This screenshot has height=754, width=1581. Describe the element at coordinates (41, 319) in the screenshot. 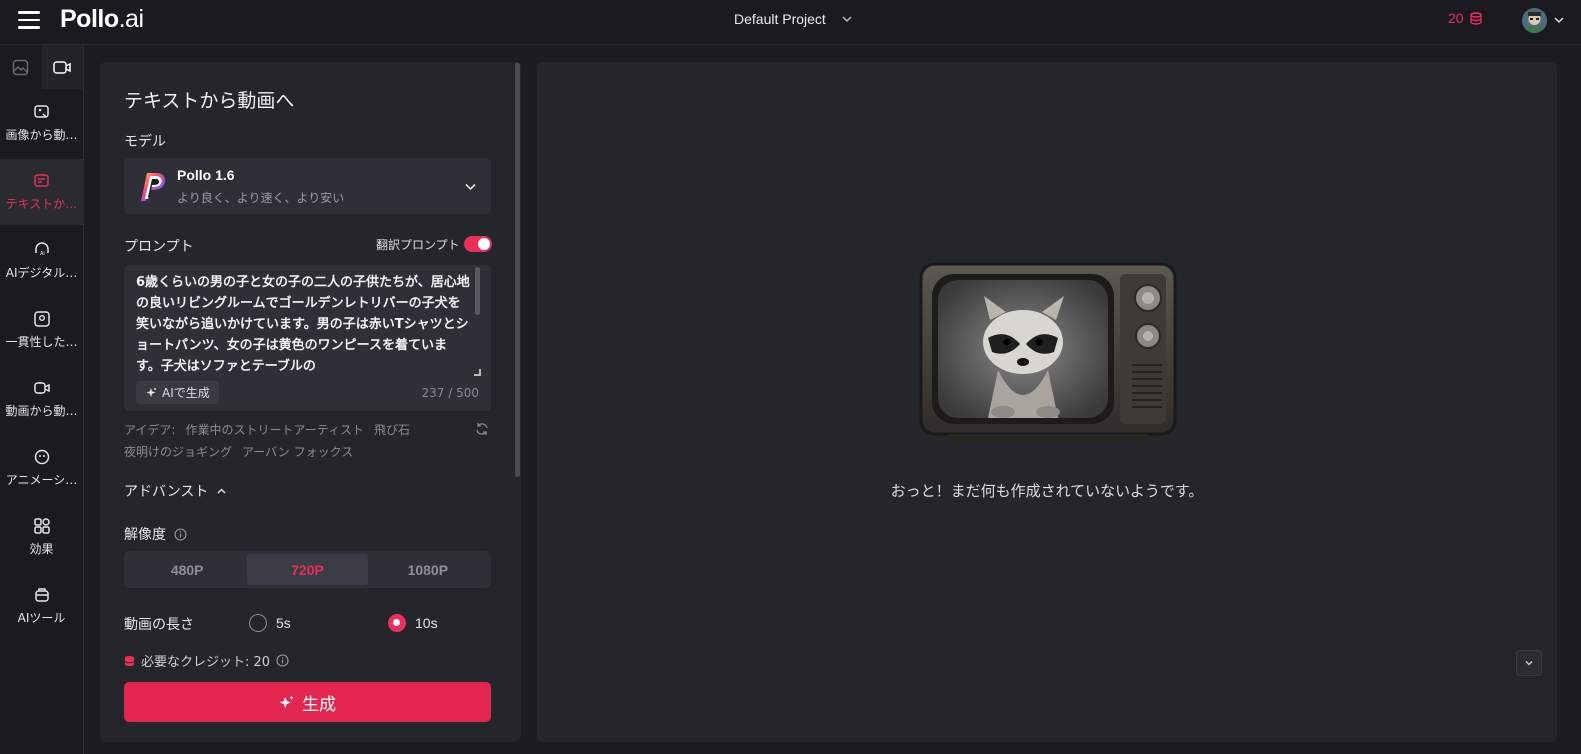

I see `consistent-character-icon` at that location.